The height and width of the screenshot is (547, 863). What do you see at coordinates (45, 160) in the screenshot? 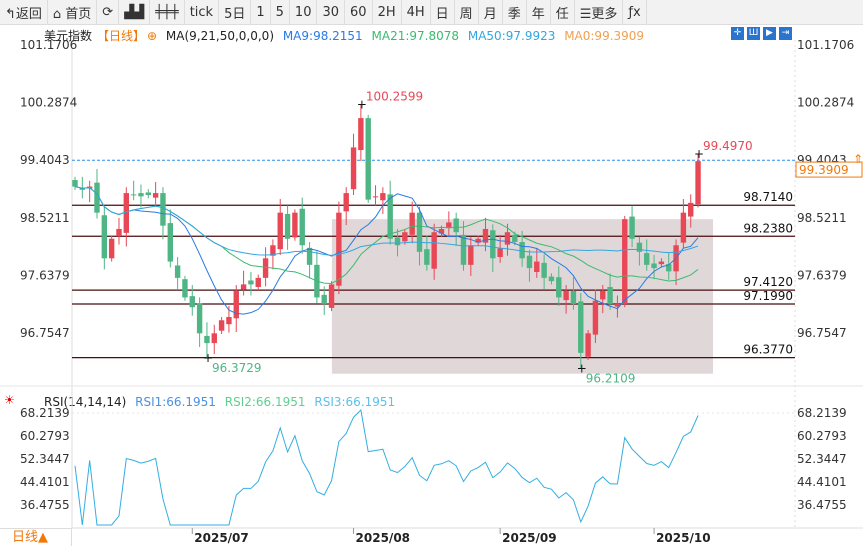
I see `price-axis-label-left: 99.4043` at bounding box center [45, 160].